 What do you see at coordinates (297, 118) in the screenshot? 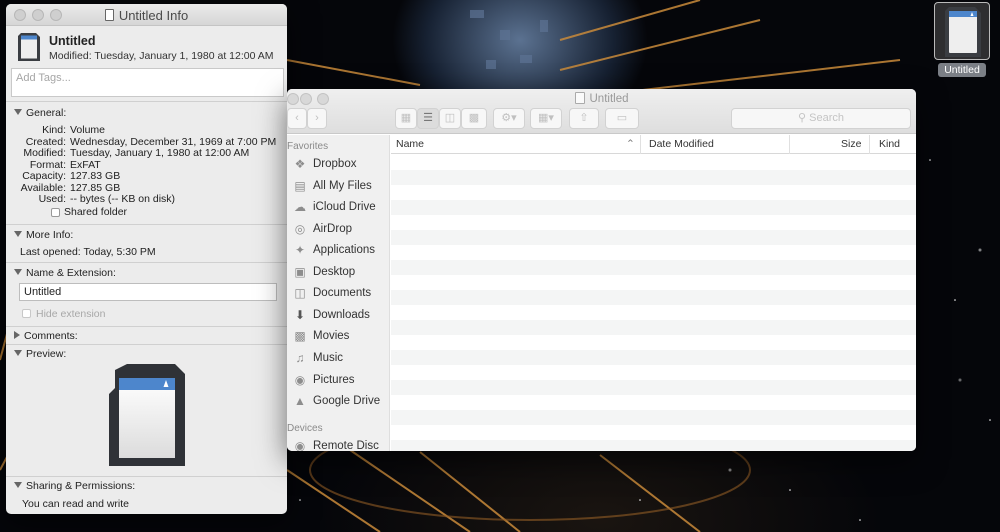
I see `back-button: ‹` at bounding box center [297, 118].